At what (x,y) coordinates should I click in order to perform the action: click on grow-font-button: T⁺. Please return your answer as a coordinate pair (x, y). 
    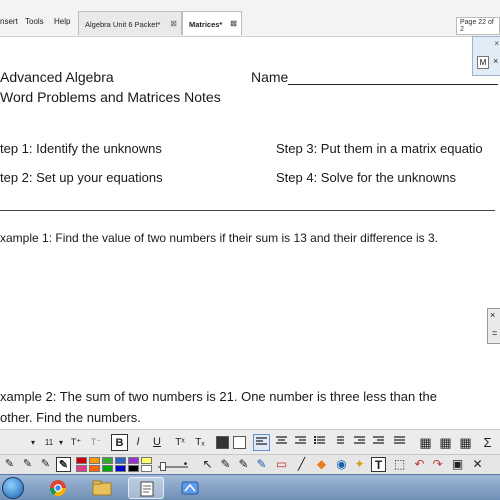
    Looking at the image, I should click on (76, 442).